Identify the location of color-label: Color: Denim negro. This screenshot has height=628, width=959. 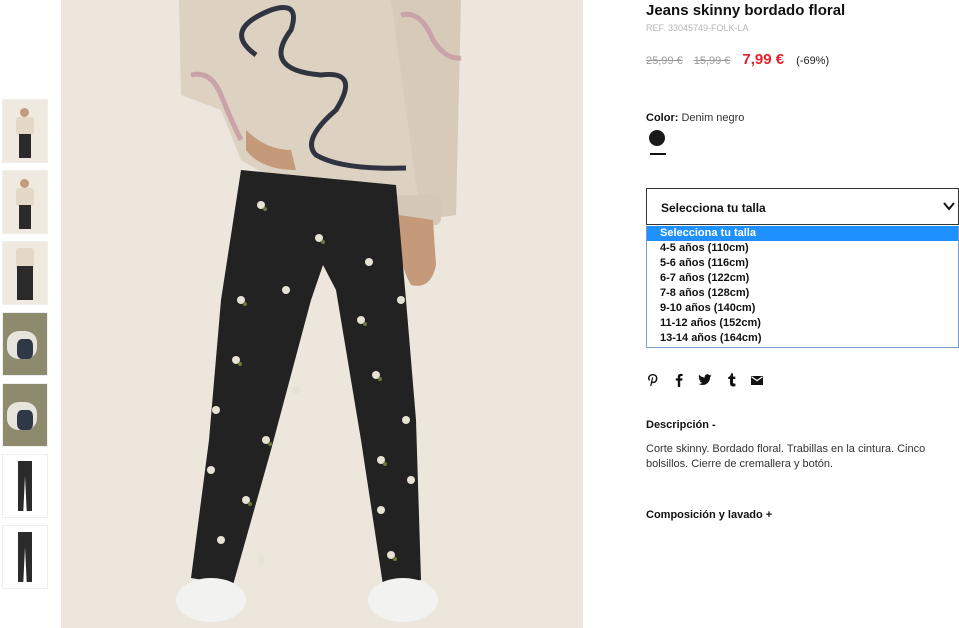
(695, 118).